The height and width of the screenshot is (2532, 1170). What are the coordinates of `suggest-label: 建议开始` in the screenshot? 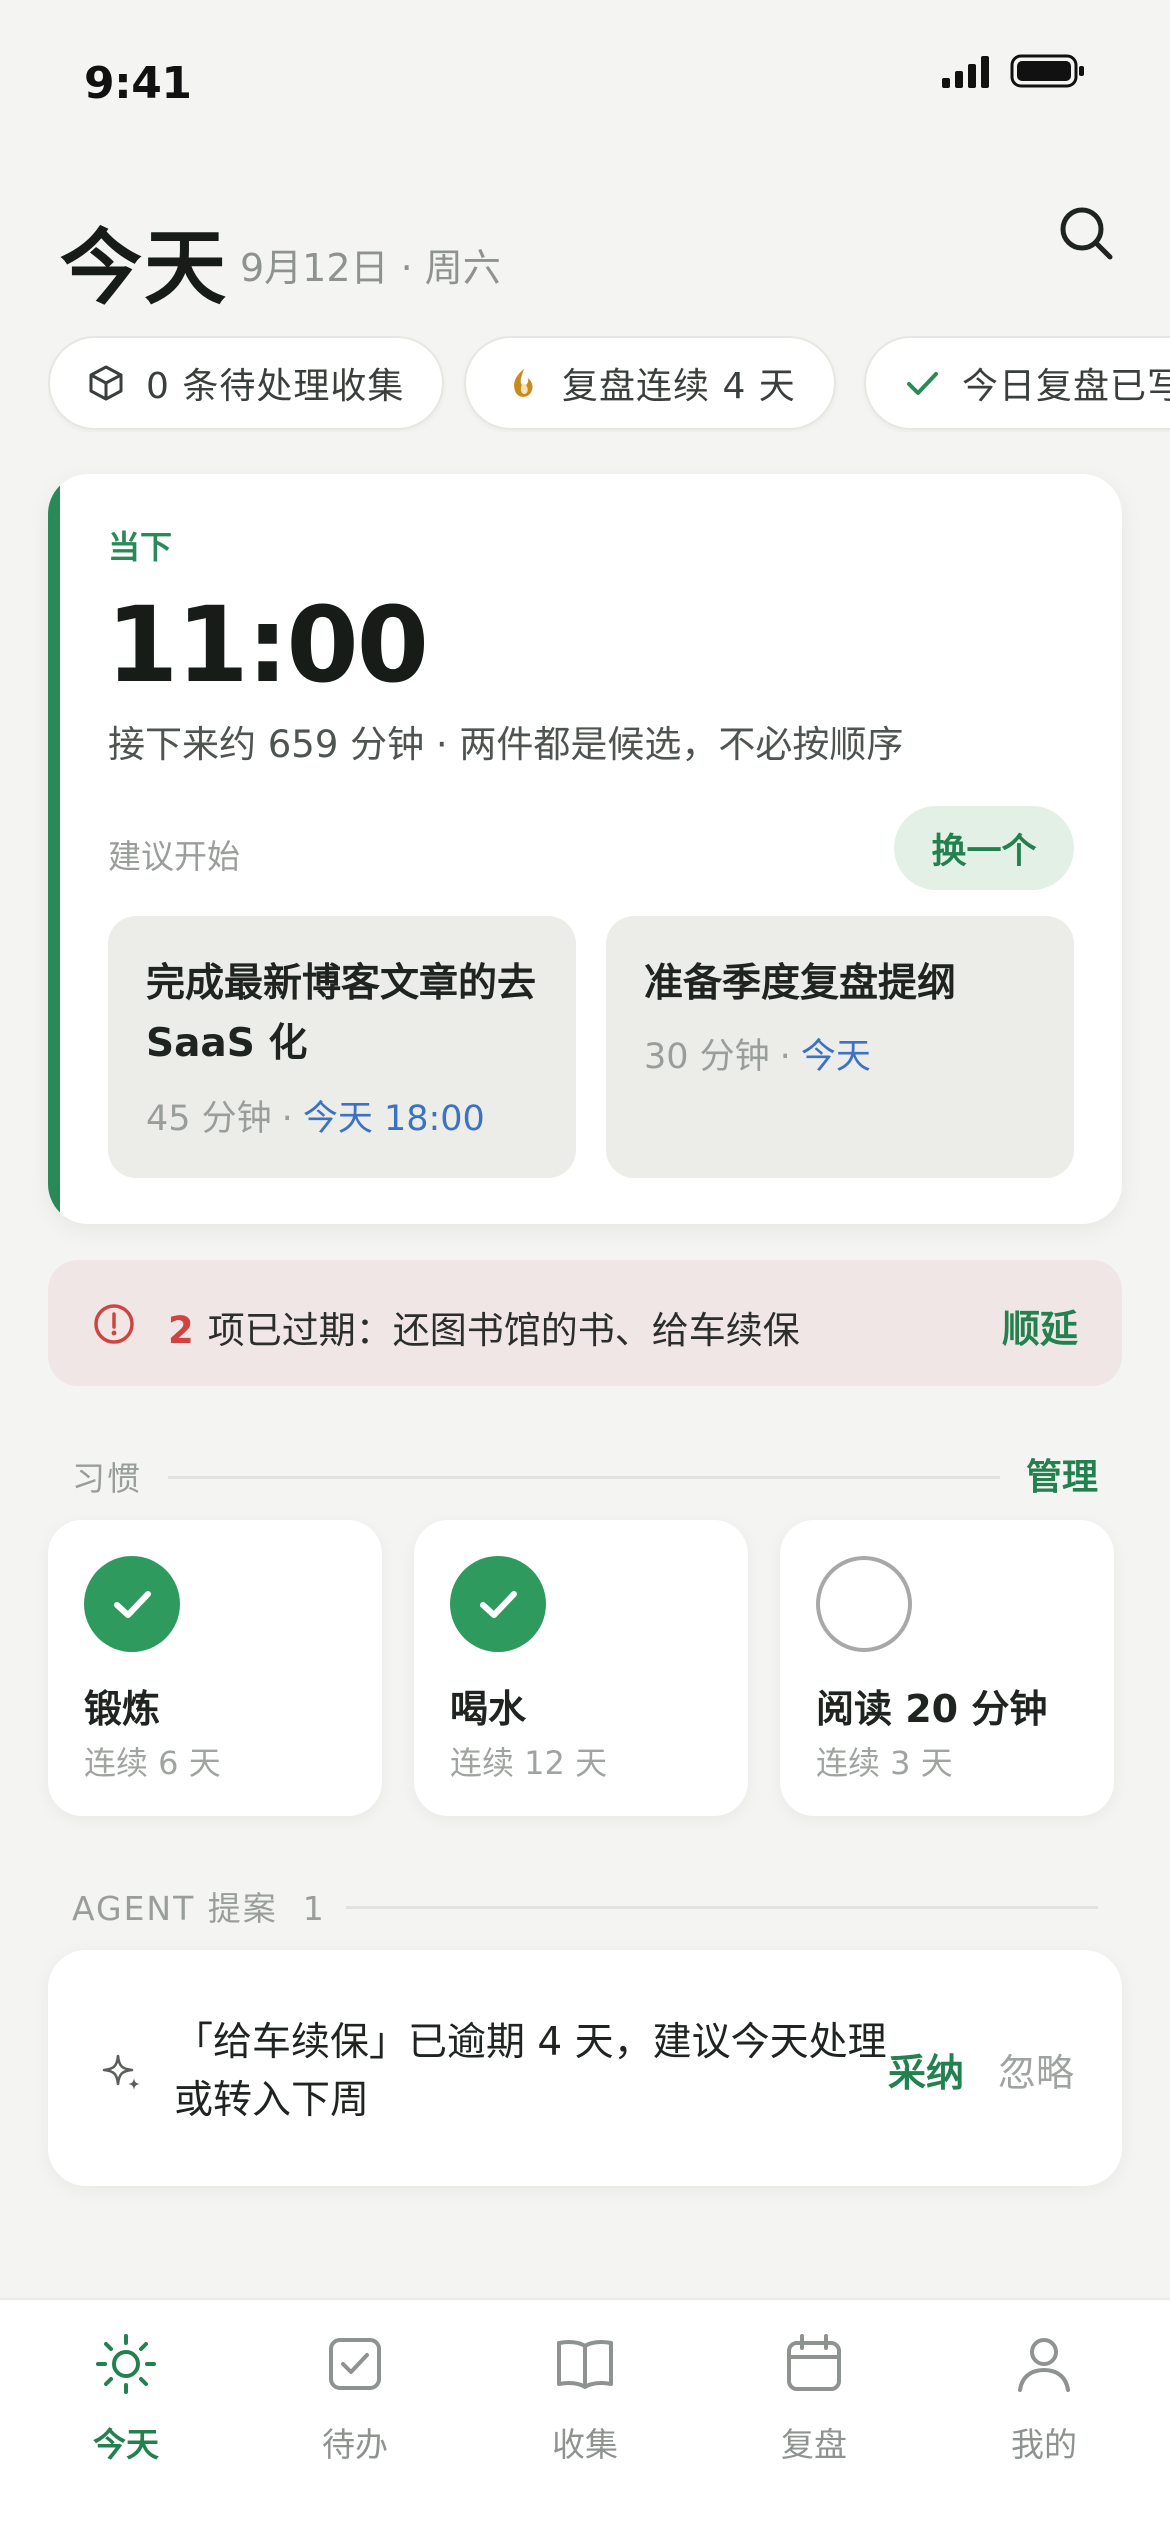 It's located at (174, 856).